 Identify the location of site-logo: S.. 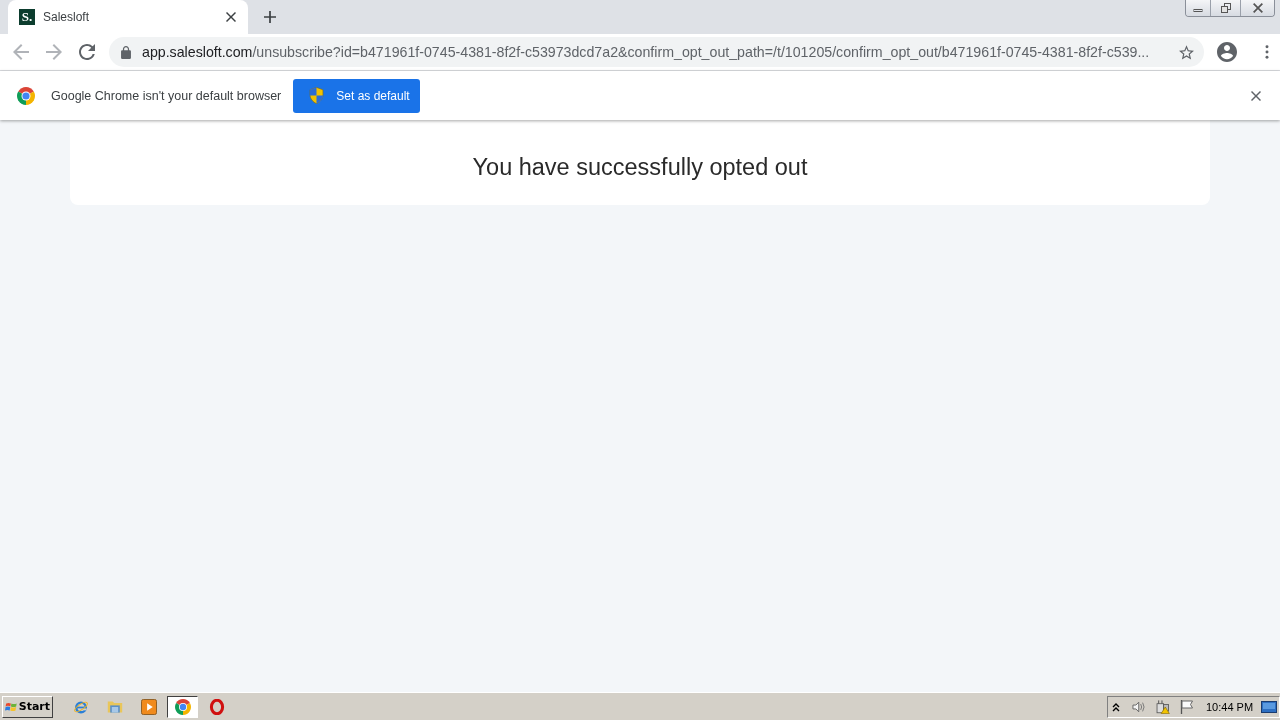
(27, 17).